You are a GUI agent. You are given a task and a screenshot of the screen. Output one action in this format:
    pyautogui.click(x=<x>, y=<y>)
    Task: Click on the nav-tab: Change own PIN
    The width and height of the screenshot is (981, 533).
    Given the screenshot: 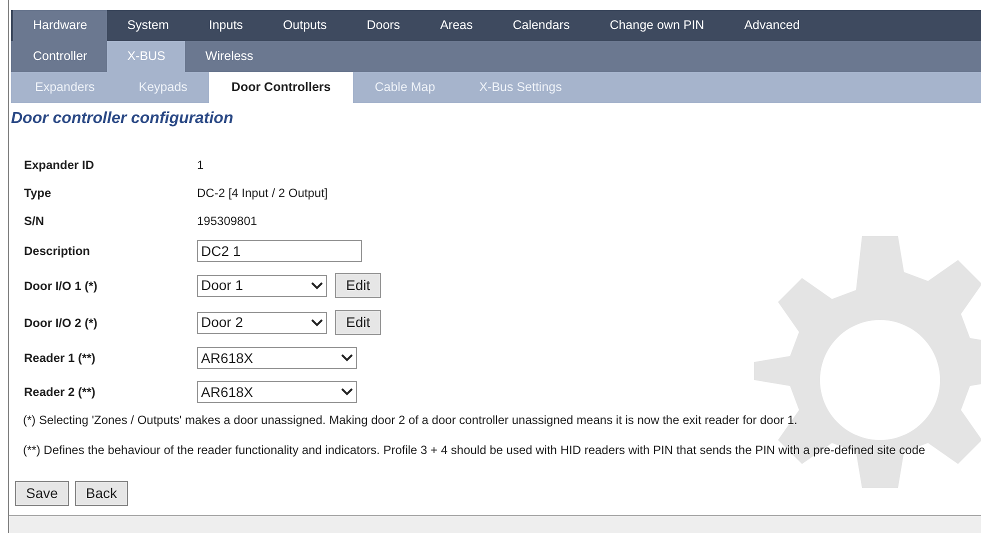 What is the action you would take?
    pyautogui.click(x=657, y=25)
    